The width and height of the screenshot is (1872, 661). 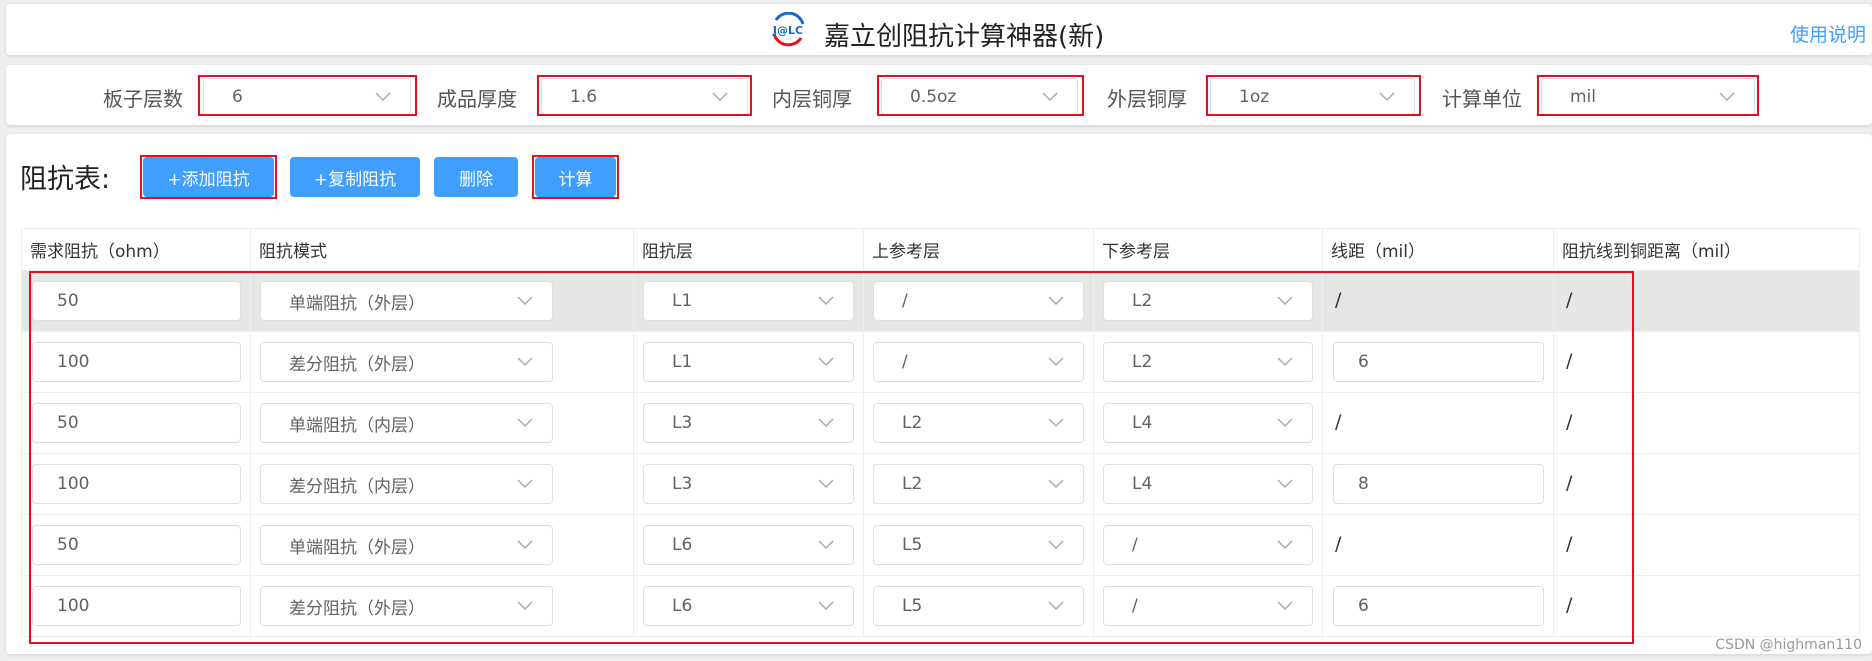 I want to click on cell-lower-ref: L4, so click(x=1208, y=484).